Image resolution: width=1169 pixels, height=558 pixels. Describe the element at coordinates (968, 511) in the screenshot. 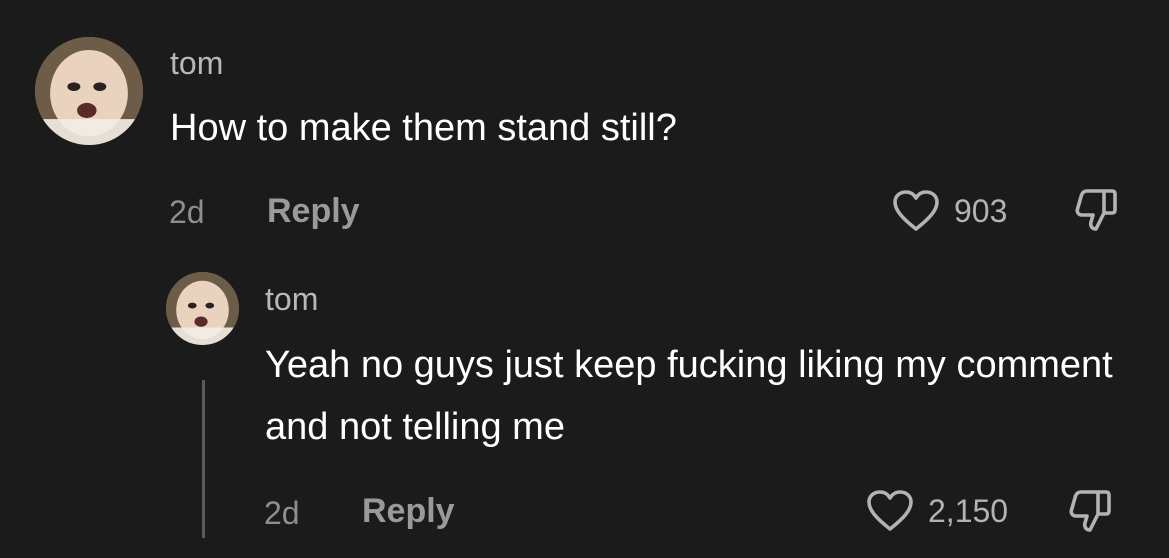

I see `like-count: 2,150` at that location.